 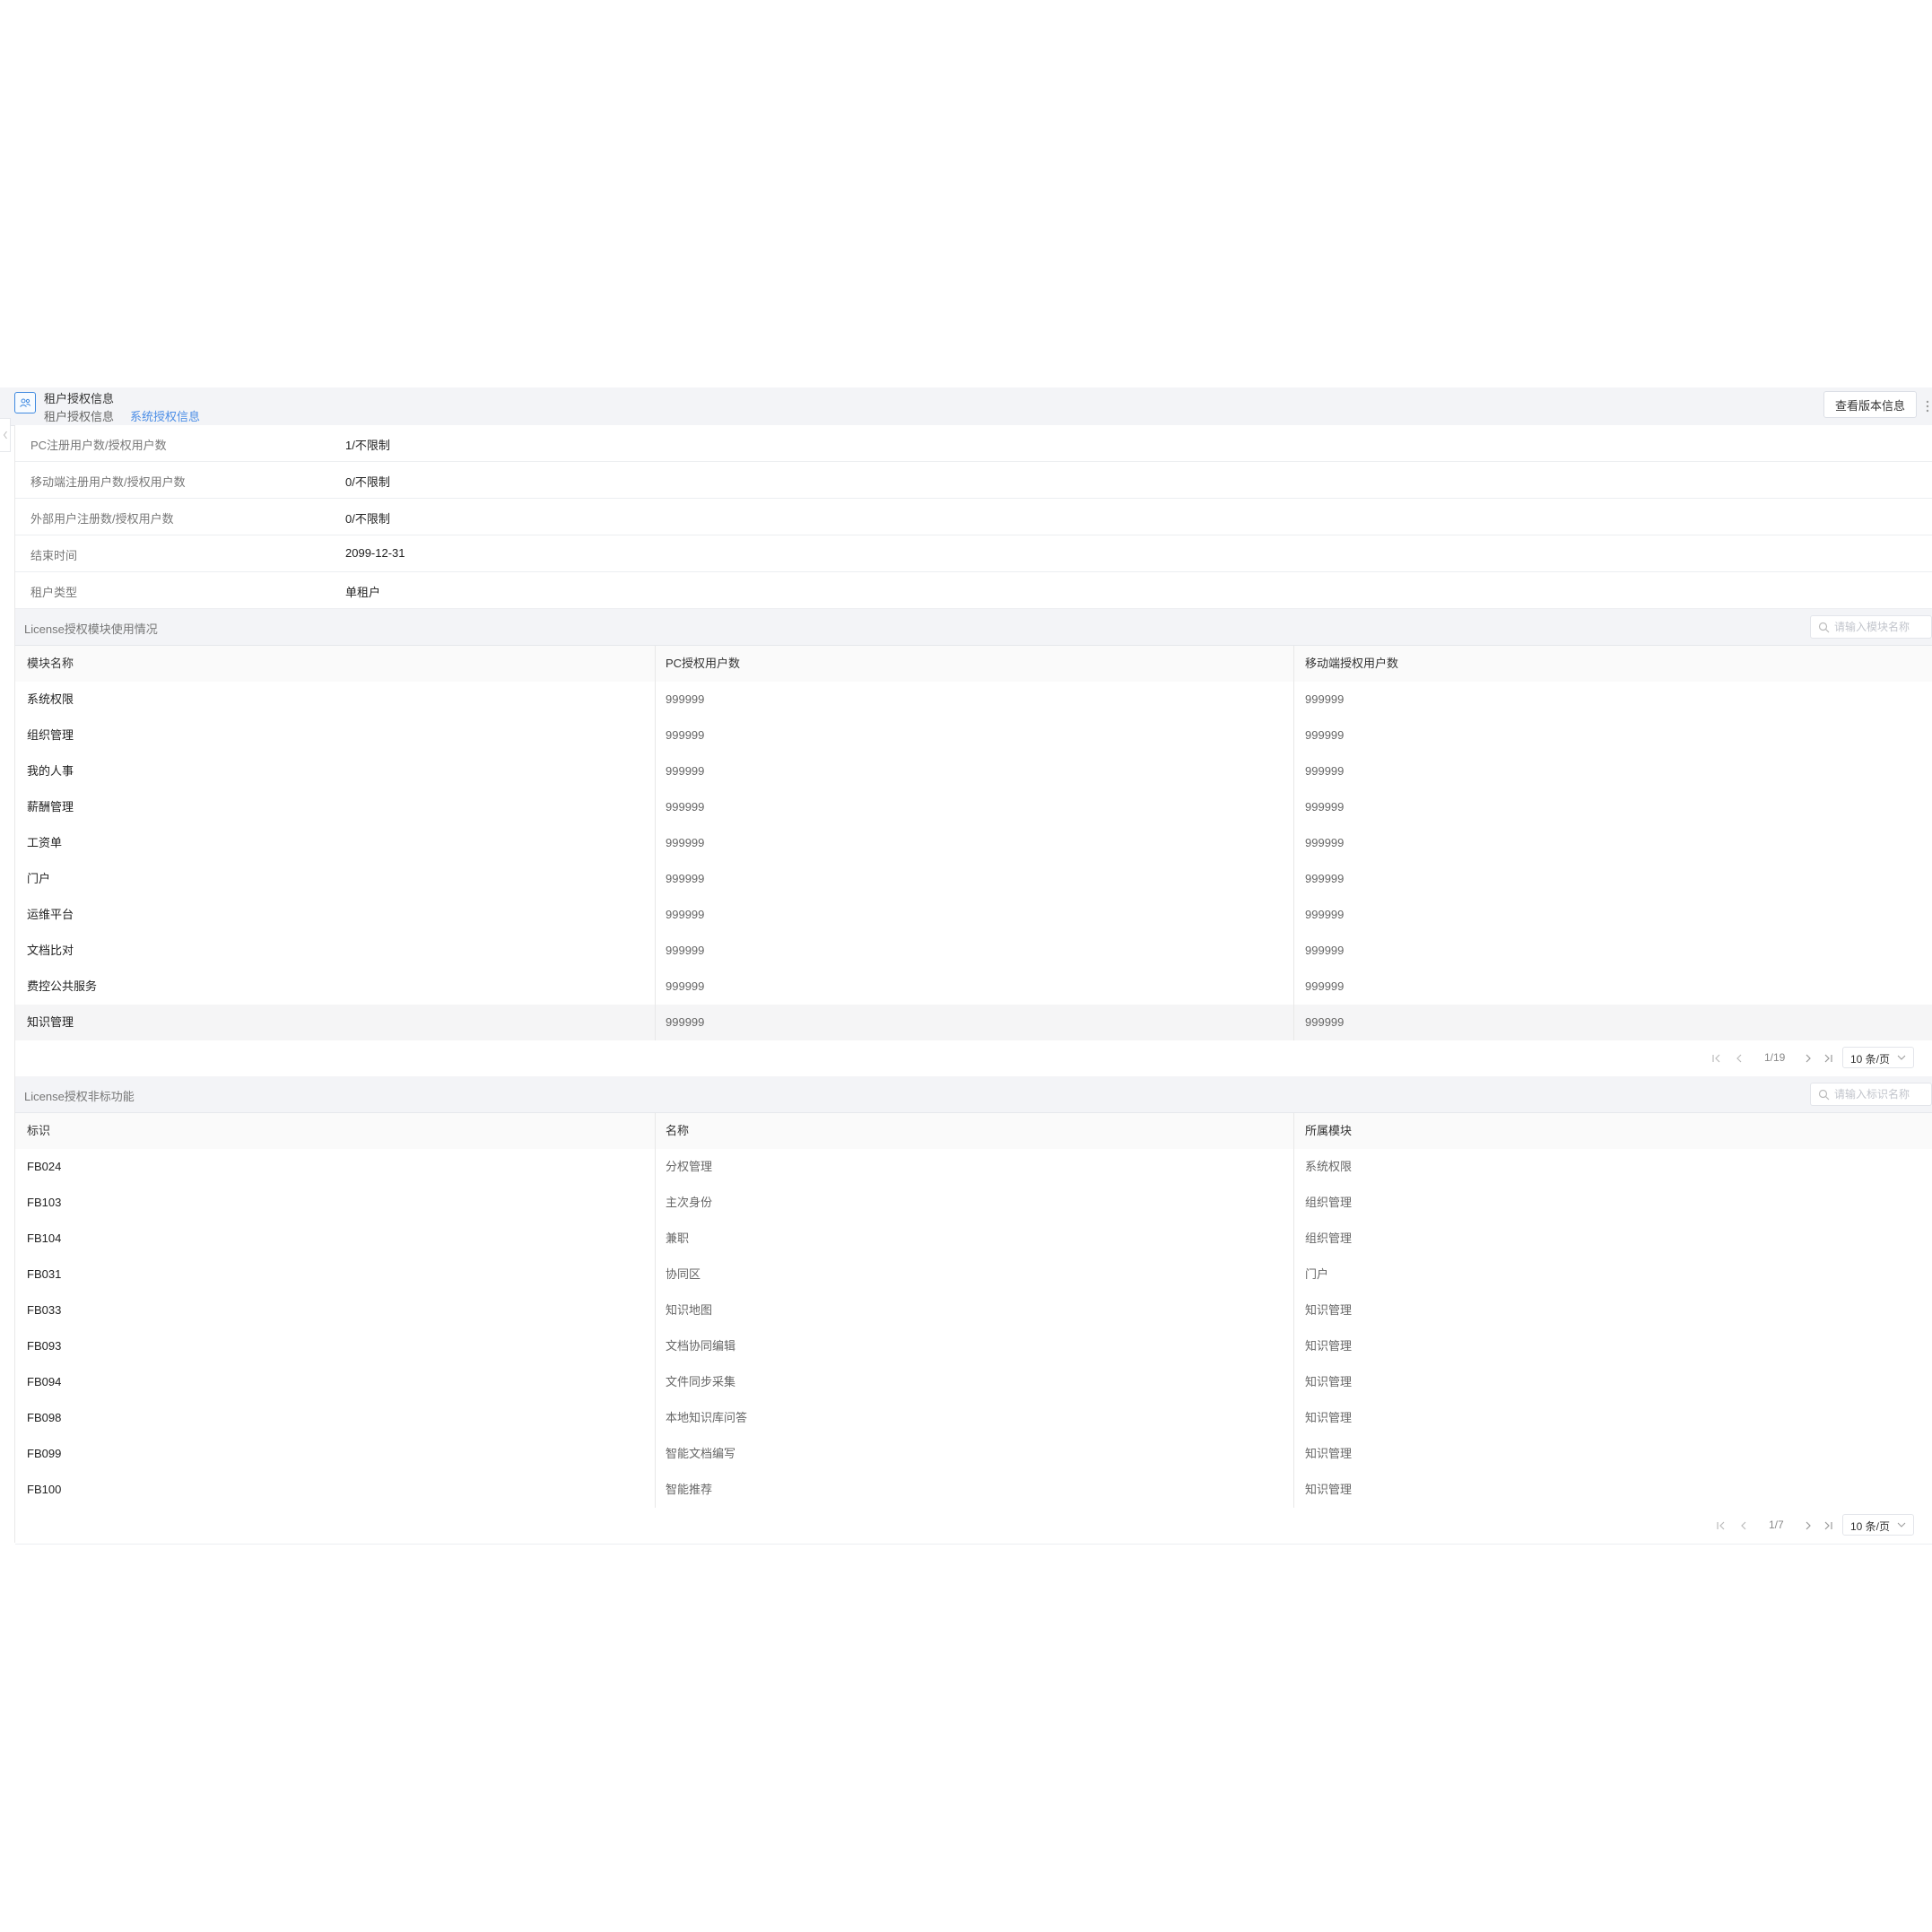 I want to click on module-name-cell: 知识管理, so click(x=50, y=1022).